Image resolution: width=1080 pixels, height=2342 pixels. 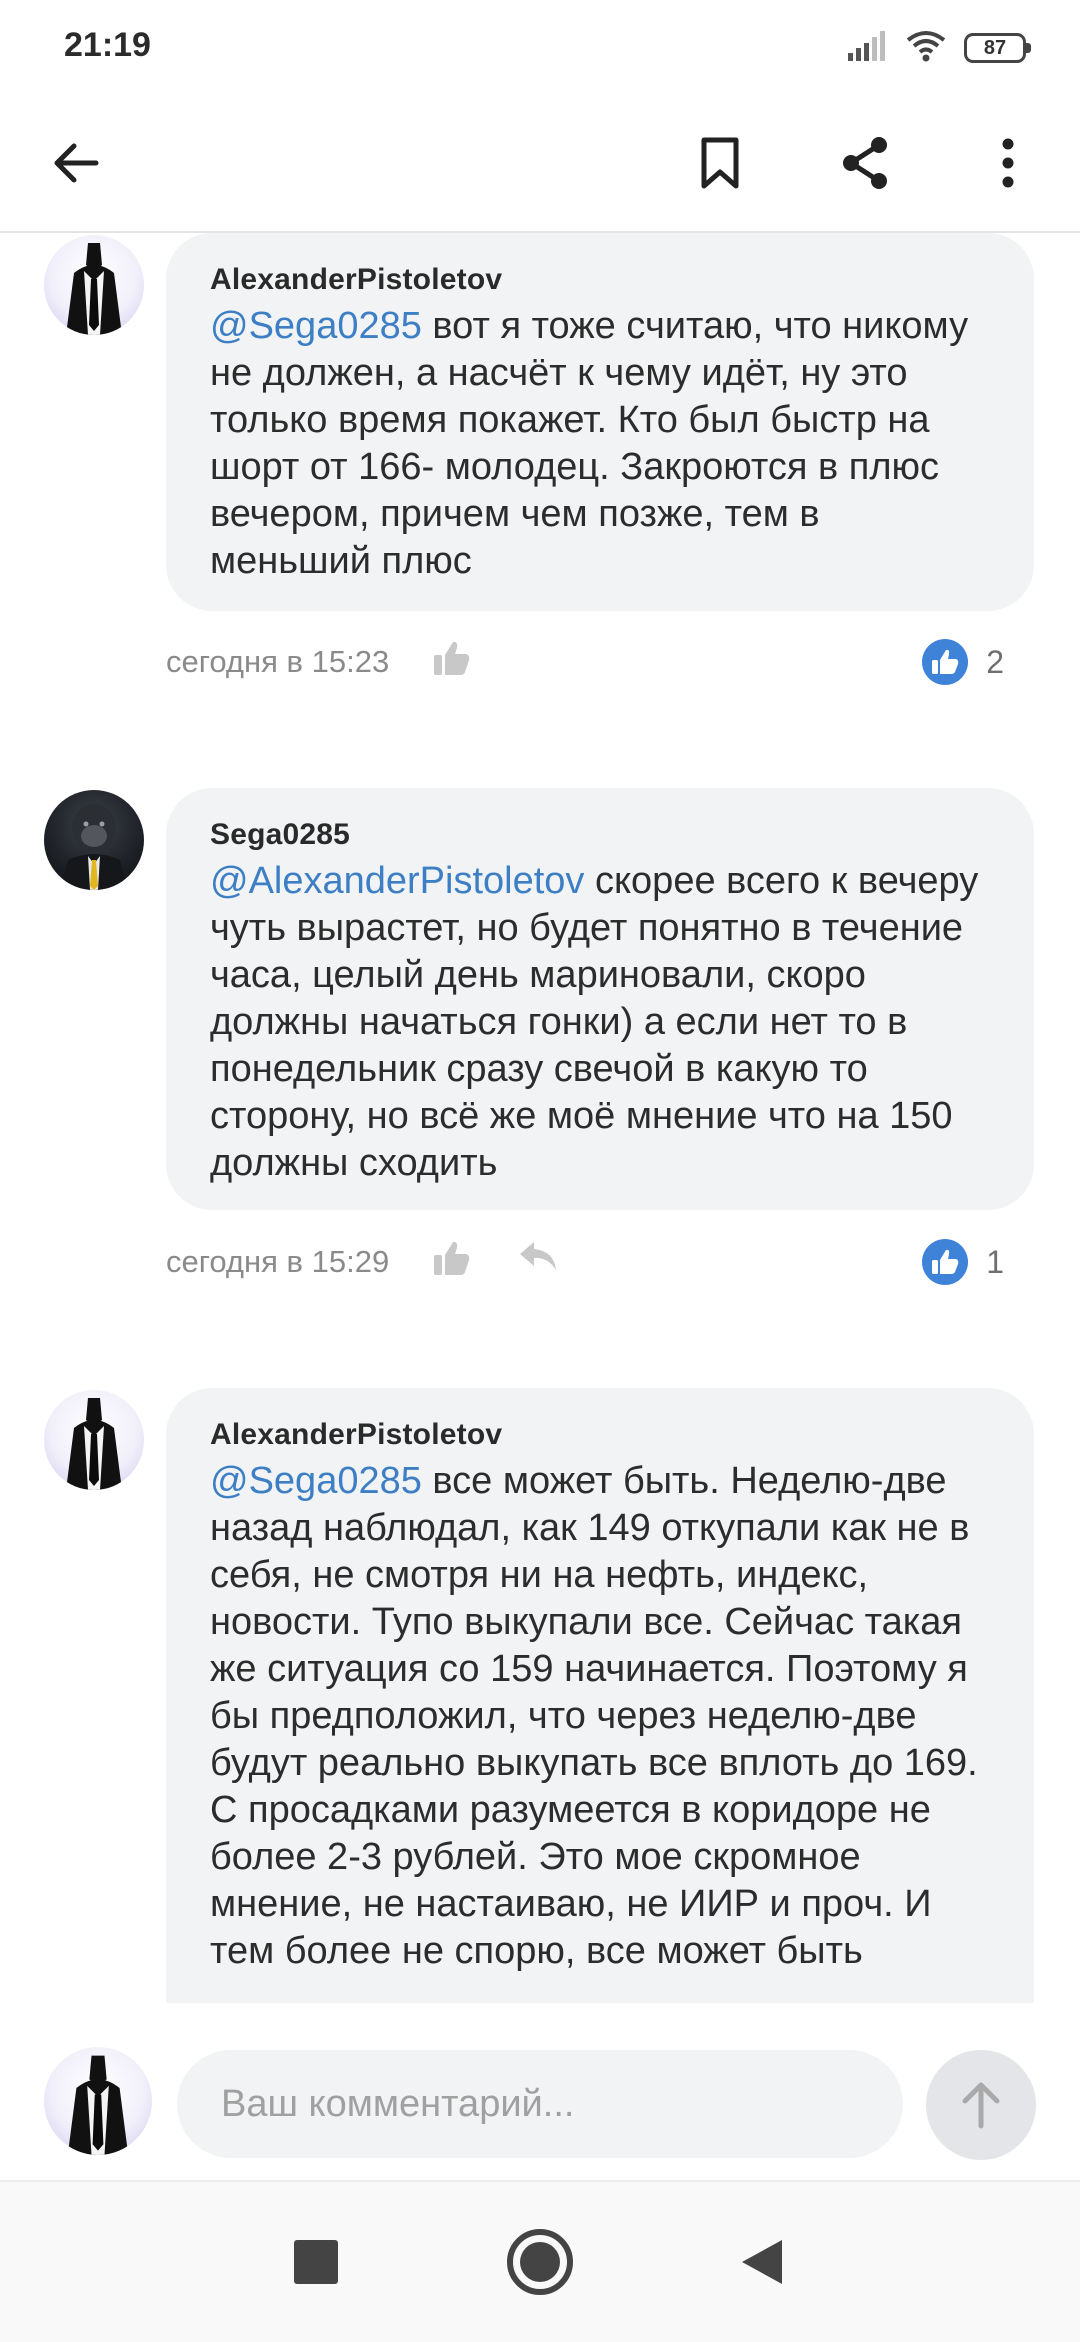 I want to click on top-app-bar, so click(x=540, y=164).